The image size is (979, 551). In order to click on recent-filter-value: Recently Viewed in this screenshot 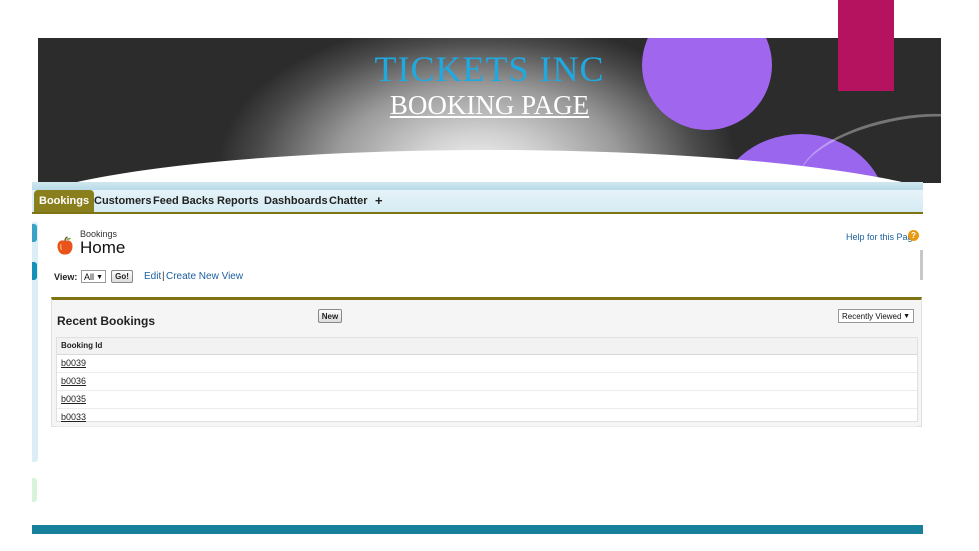, I will do `click(872, 316)`.